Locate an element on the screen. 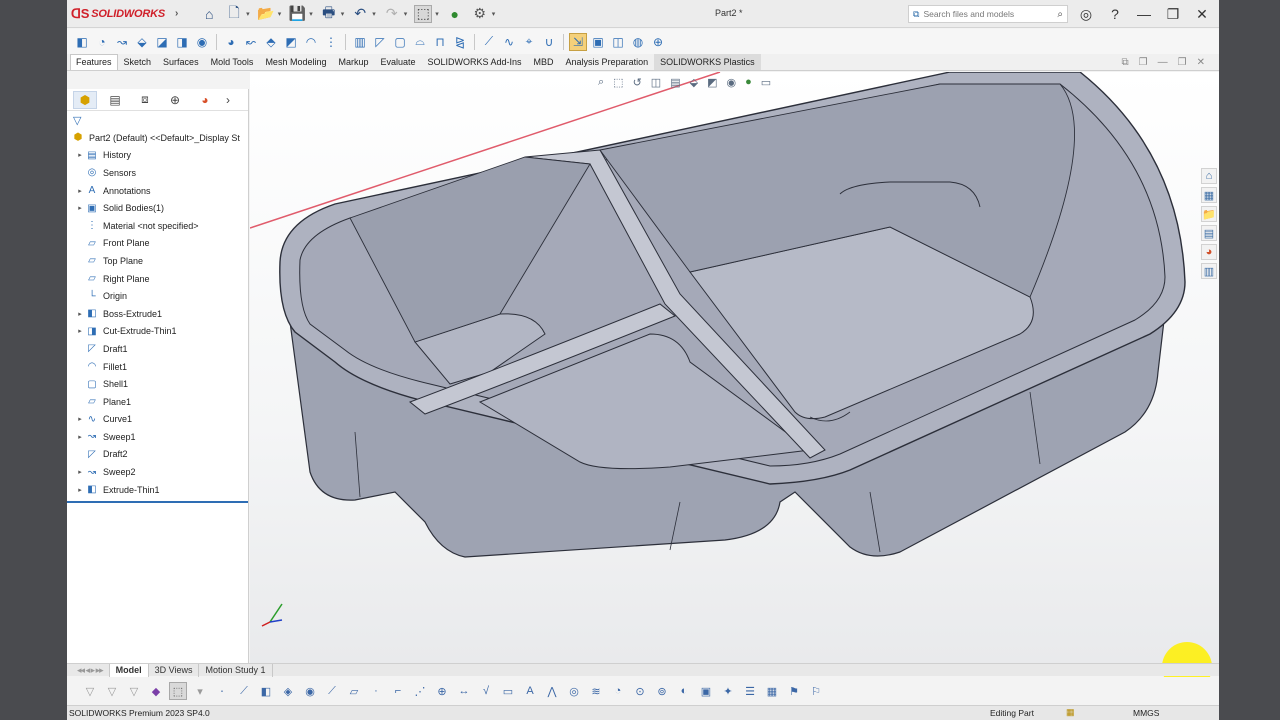 The height and width of the screenshot is (720, 1280). tree-item-draft1: ◸ Draft1 is located at coordinates (157, 349).